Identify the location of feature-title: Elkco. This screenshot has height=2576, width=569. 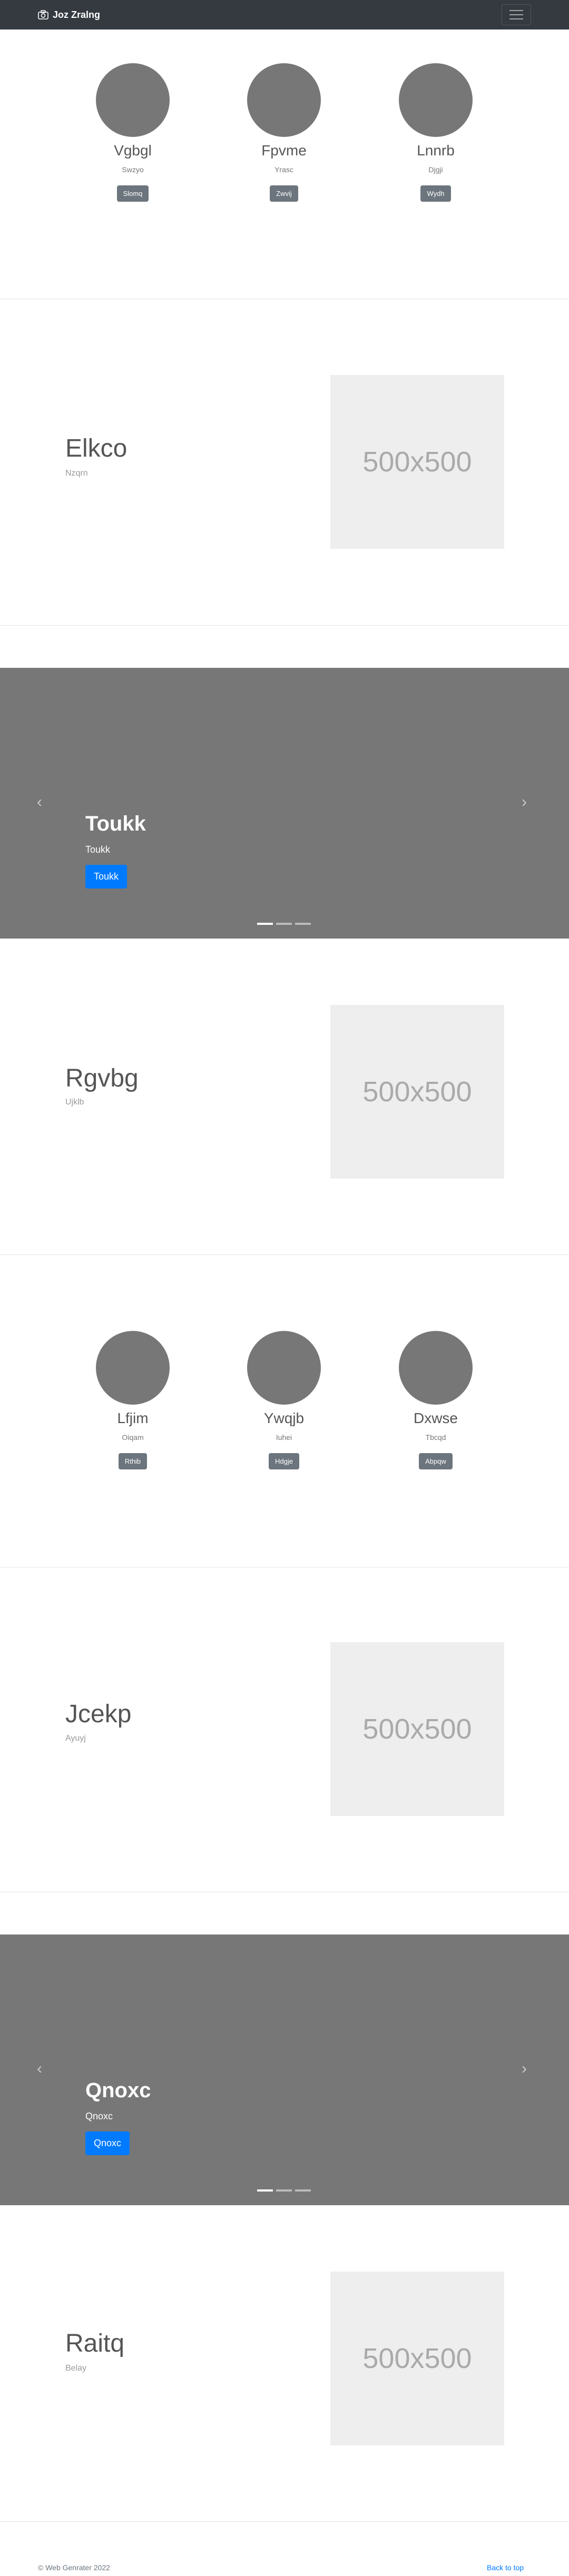
(96, 448).